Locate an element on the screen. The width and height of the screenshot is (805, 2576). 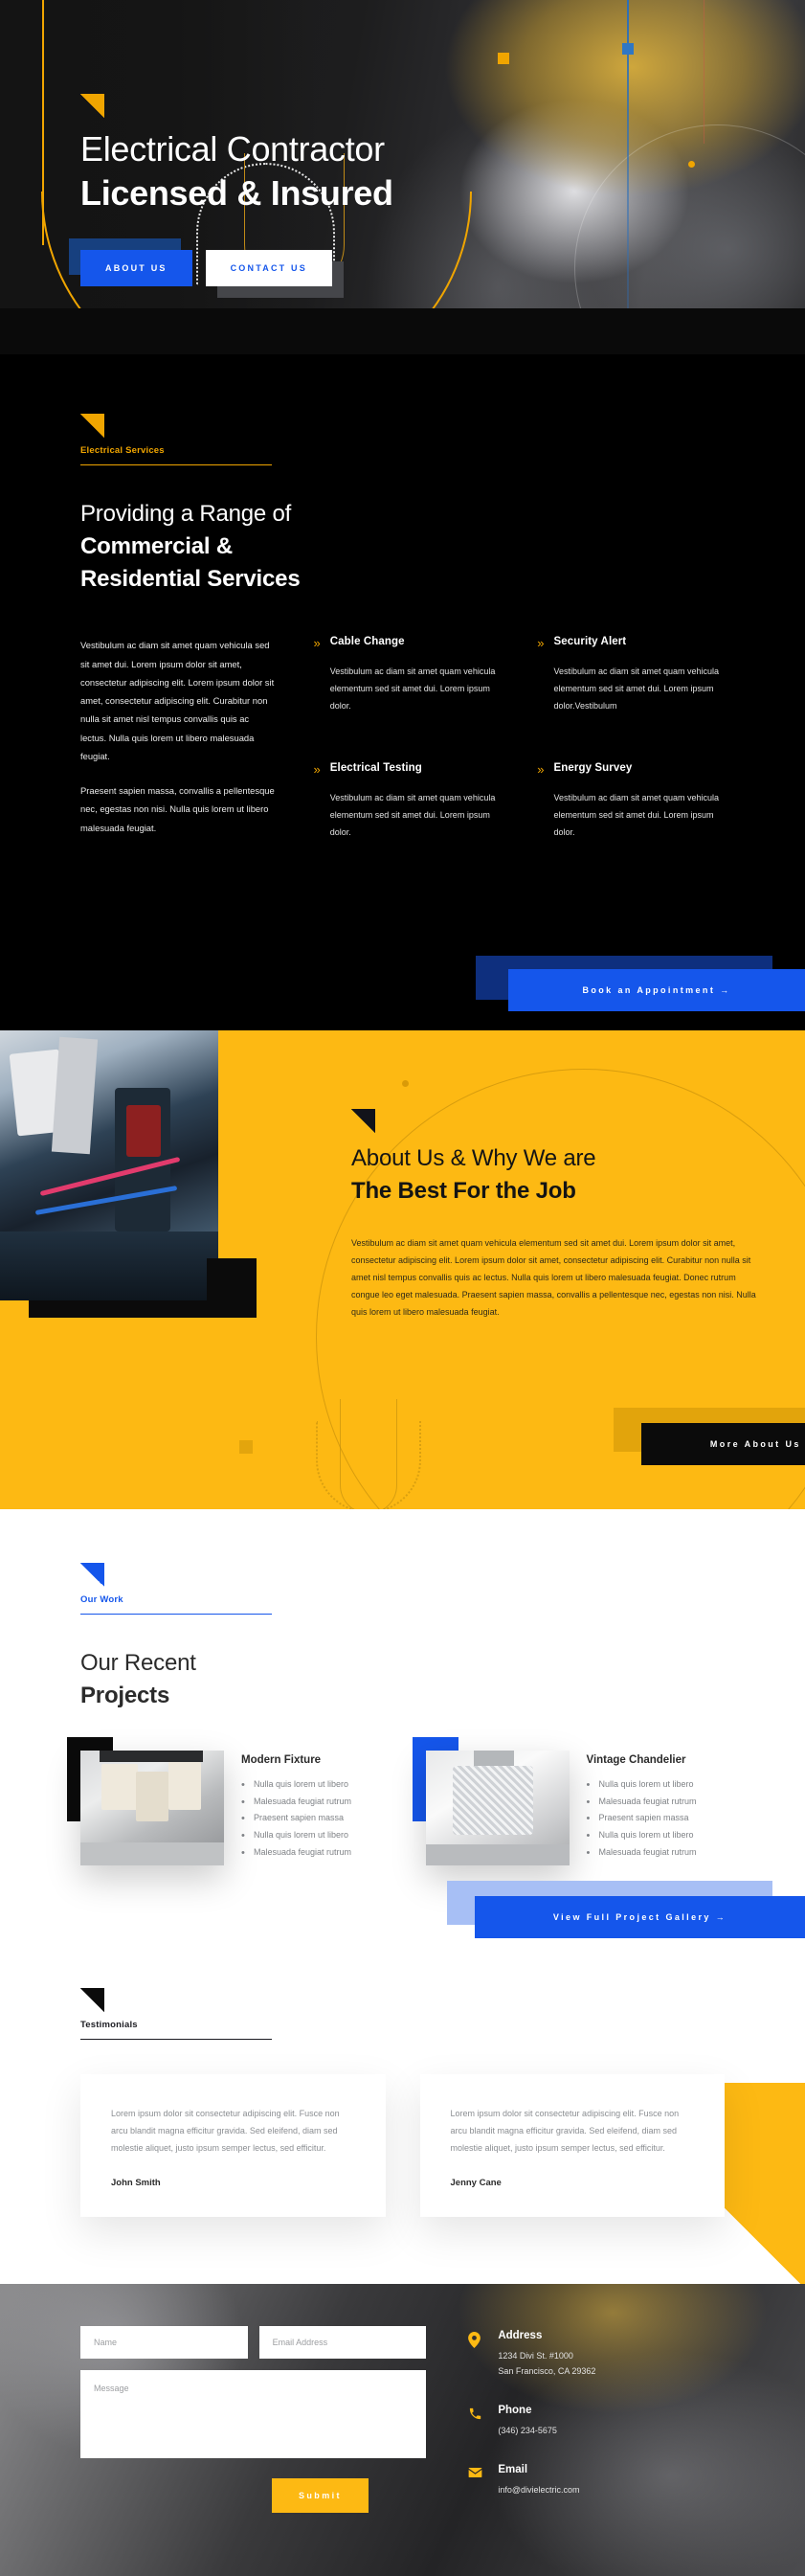
book-appointment-button: Book an Appointment → is located at coordinates (656, 990).